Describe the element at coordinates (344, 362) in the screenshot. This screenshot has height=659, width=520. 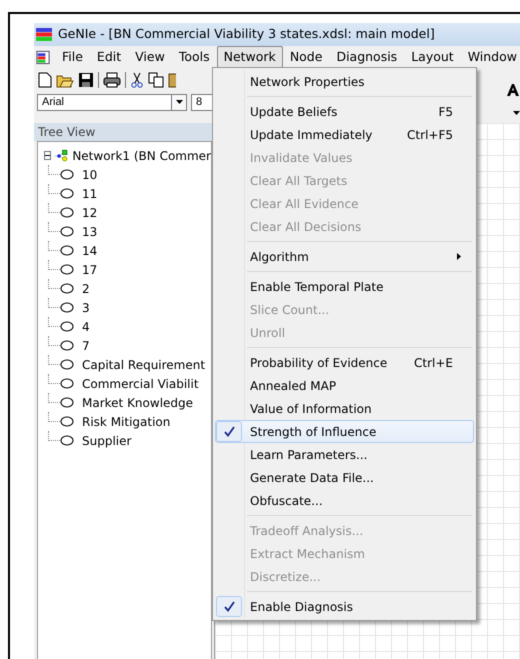
I see `menu-item: Probability of Evidence Ctrl+E` at that location.